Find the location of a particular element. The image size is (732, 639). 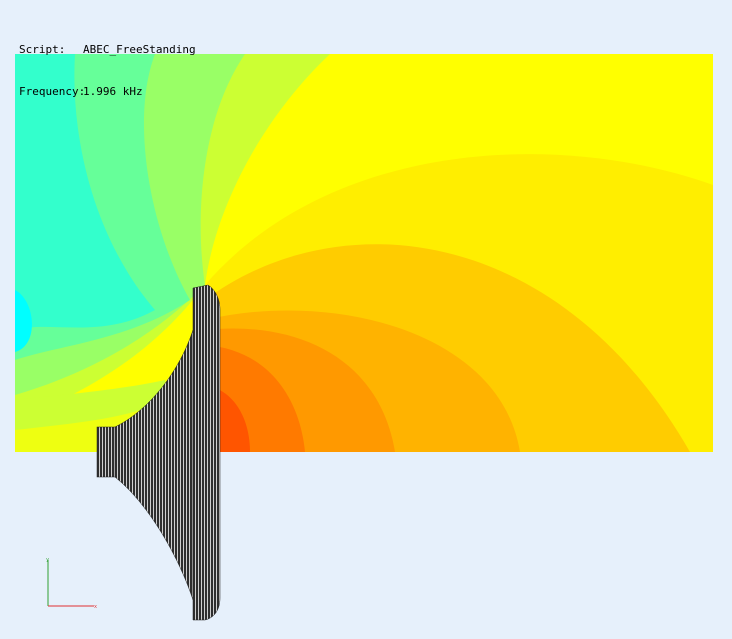

y-axis-label: y is located at coordinates (47, 560).